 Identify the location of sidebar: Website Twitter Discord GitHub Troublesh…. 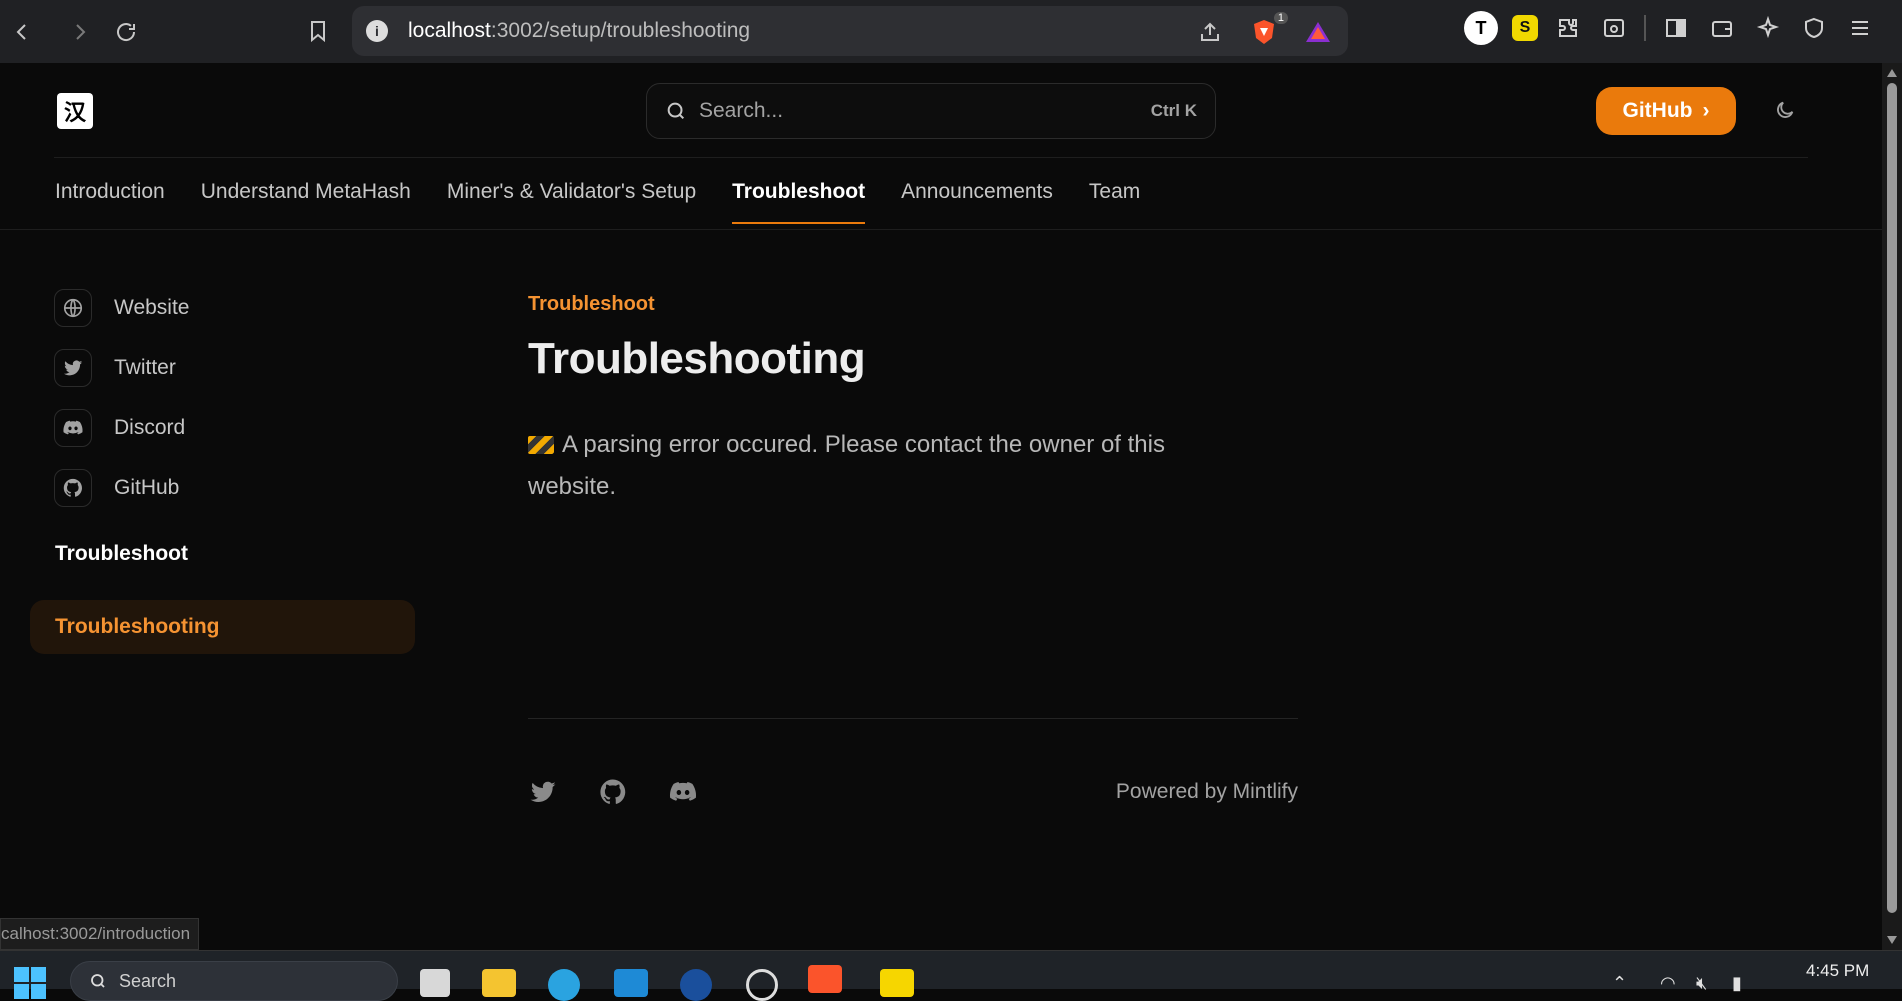
(225, 466).